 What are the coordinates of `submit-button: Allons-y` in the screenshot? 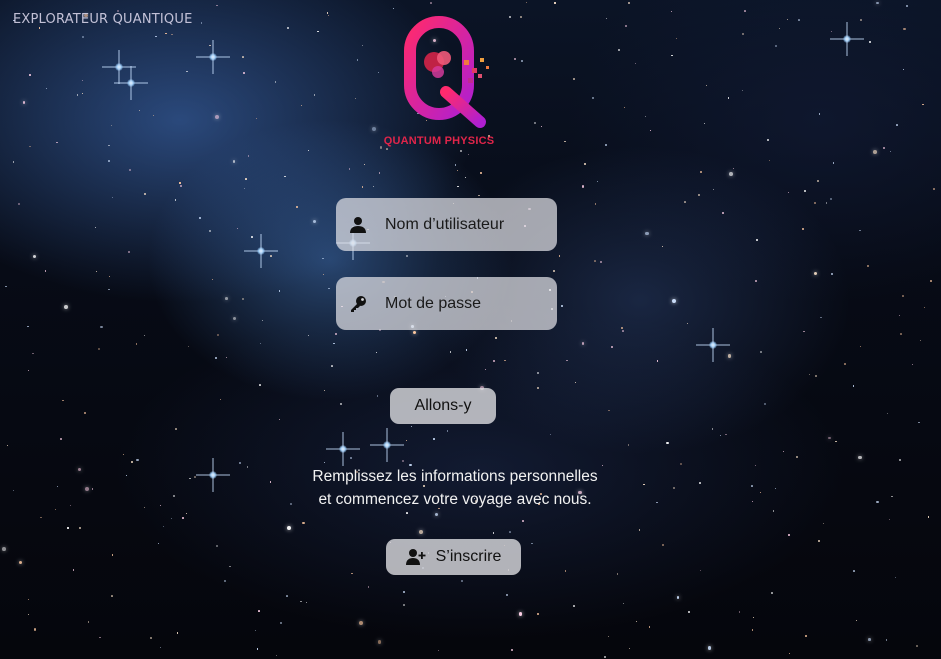 It's located at (443, 406).